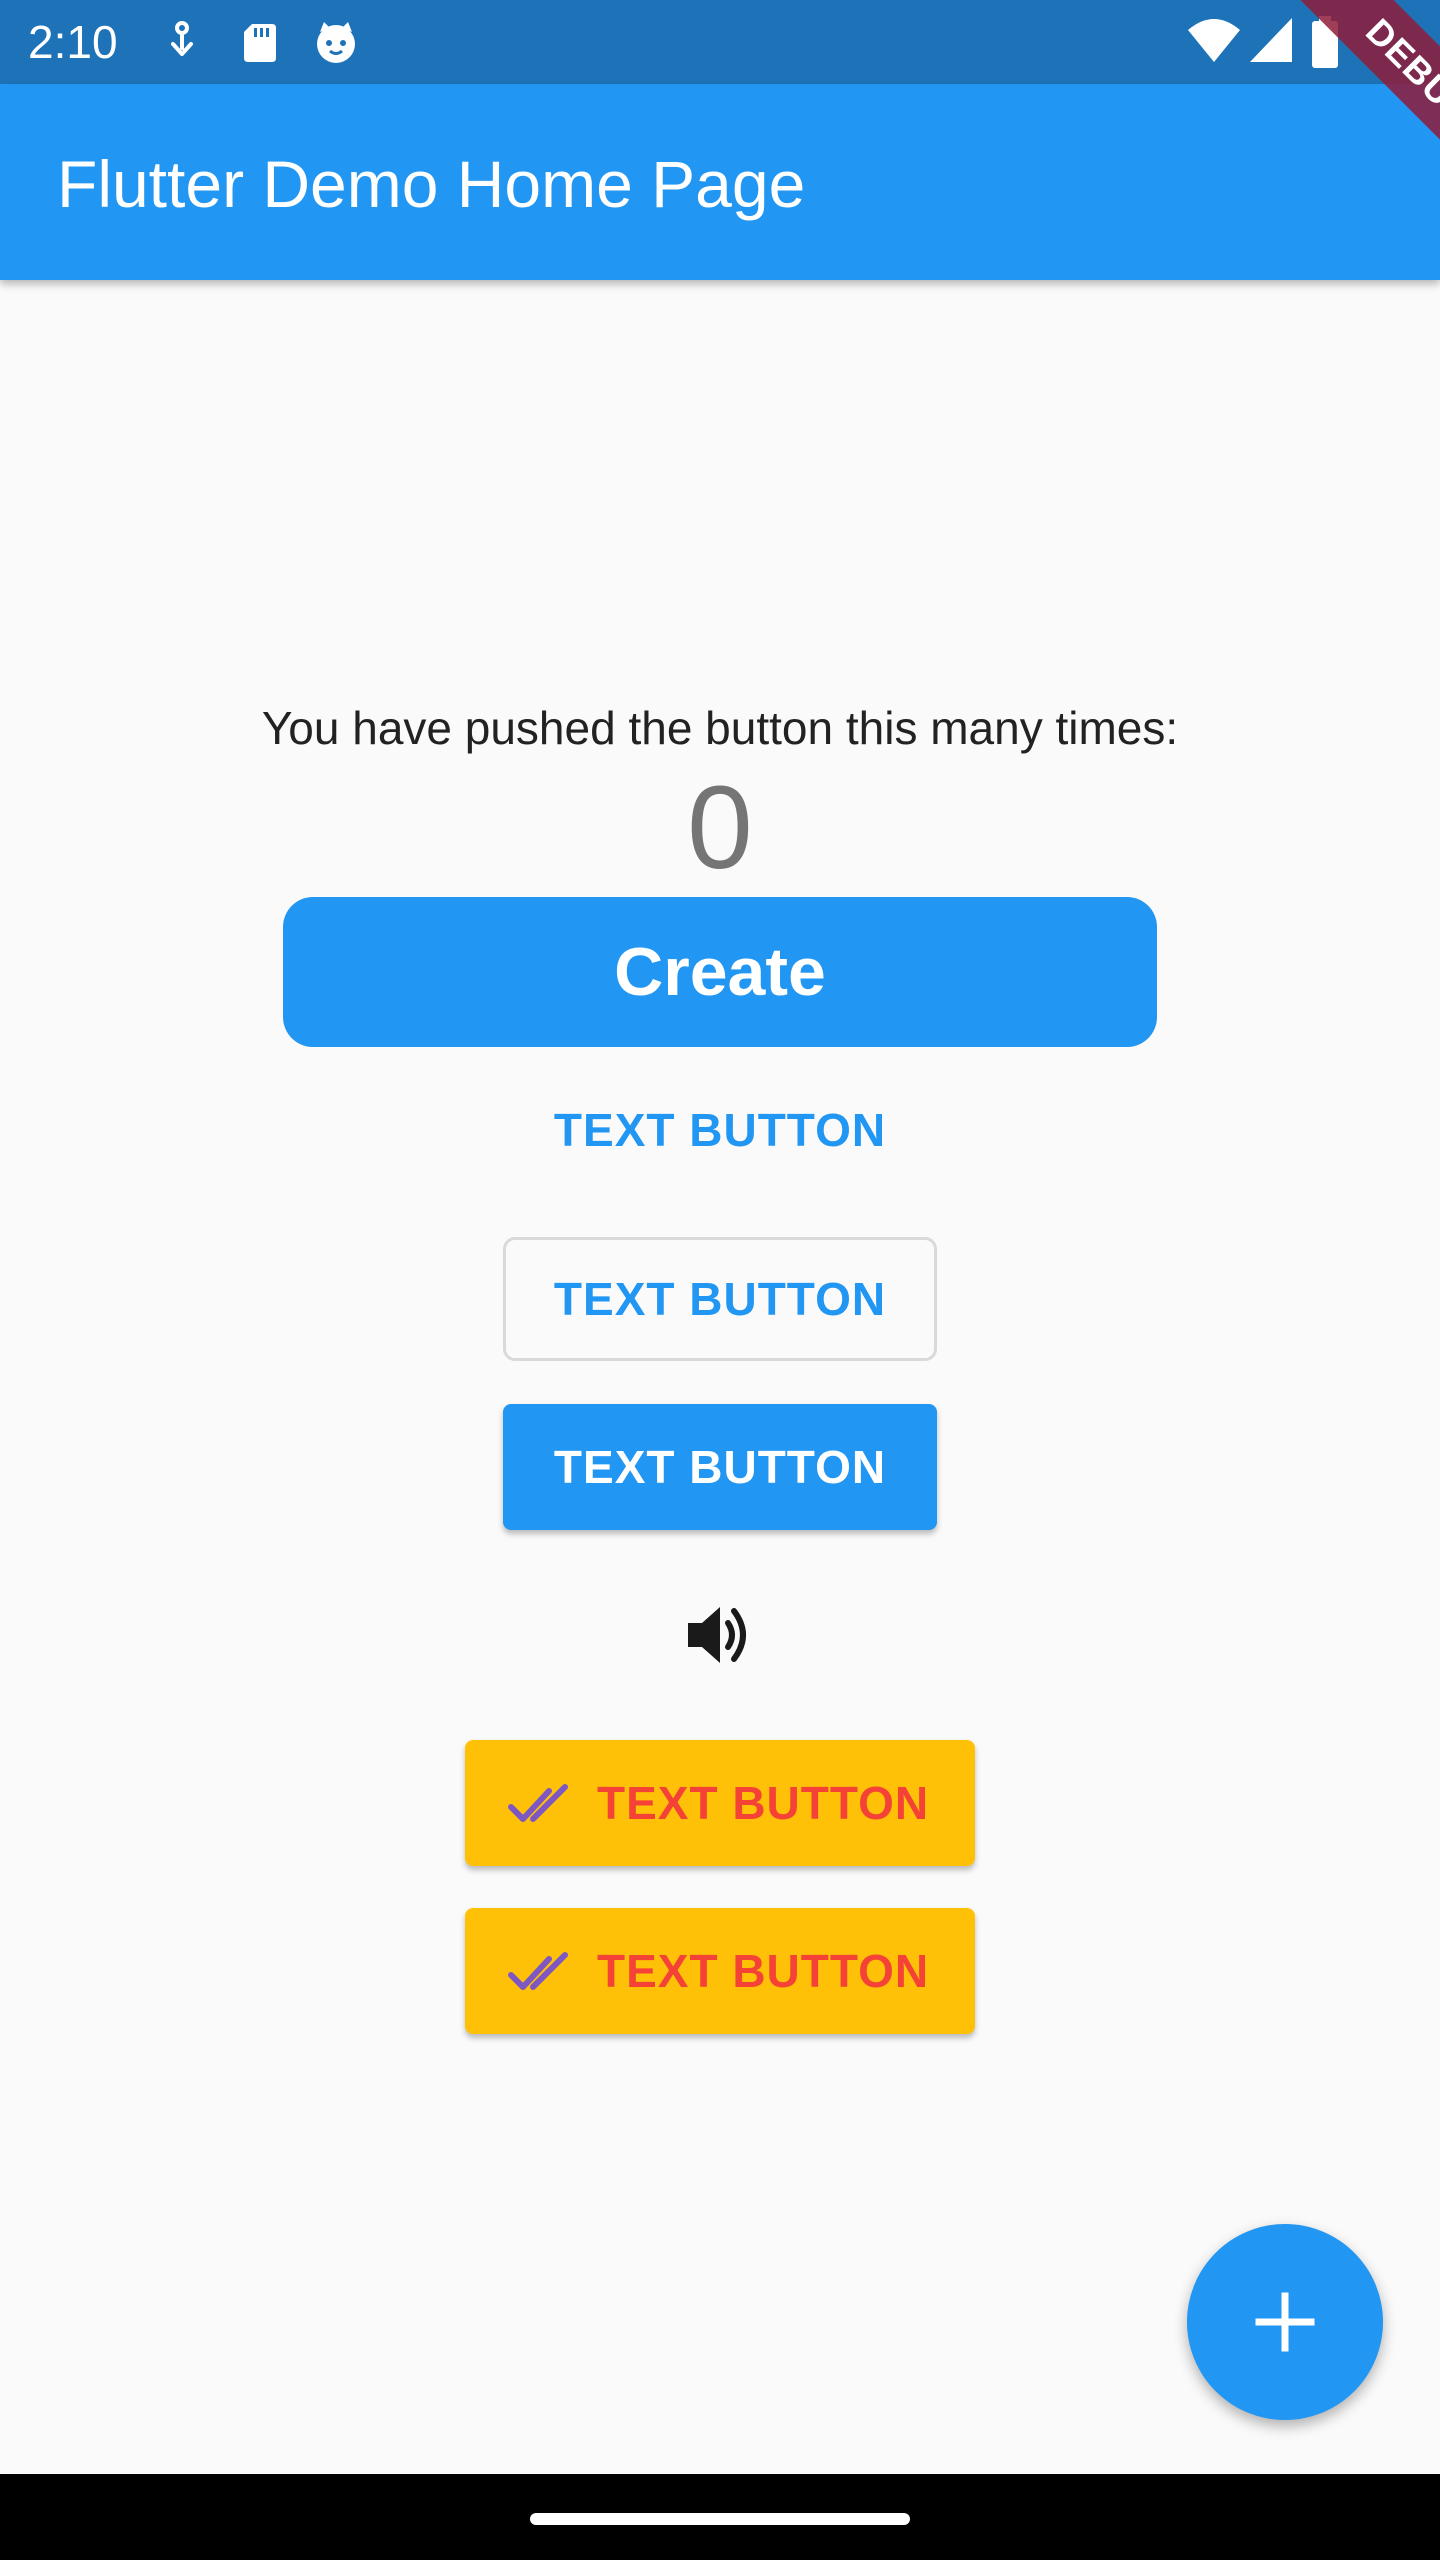 The height and width of the screenshot is (2560, 1440). What do you see at coordinates (431, 184) in the screenshot?
I see `app-title: Flutter Demo Home Page` at bounding box center [431, 184].